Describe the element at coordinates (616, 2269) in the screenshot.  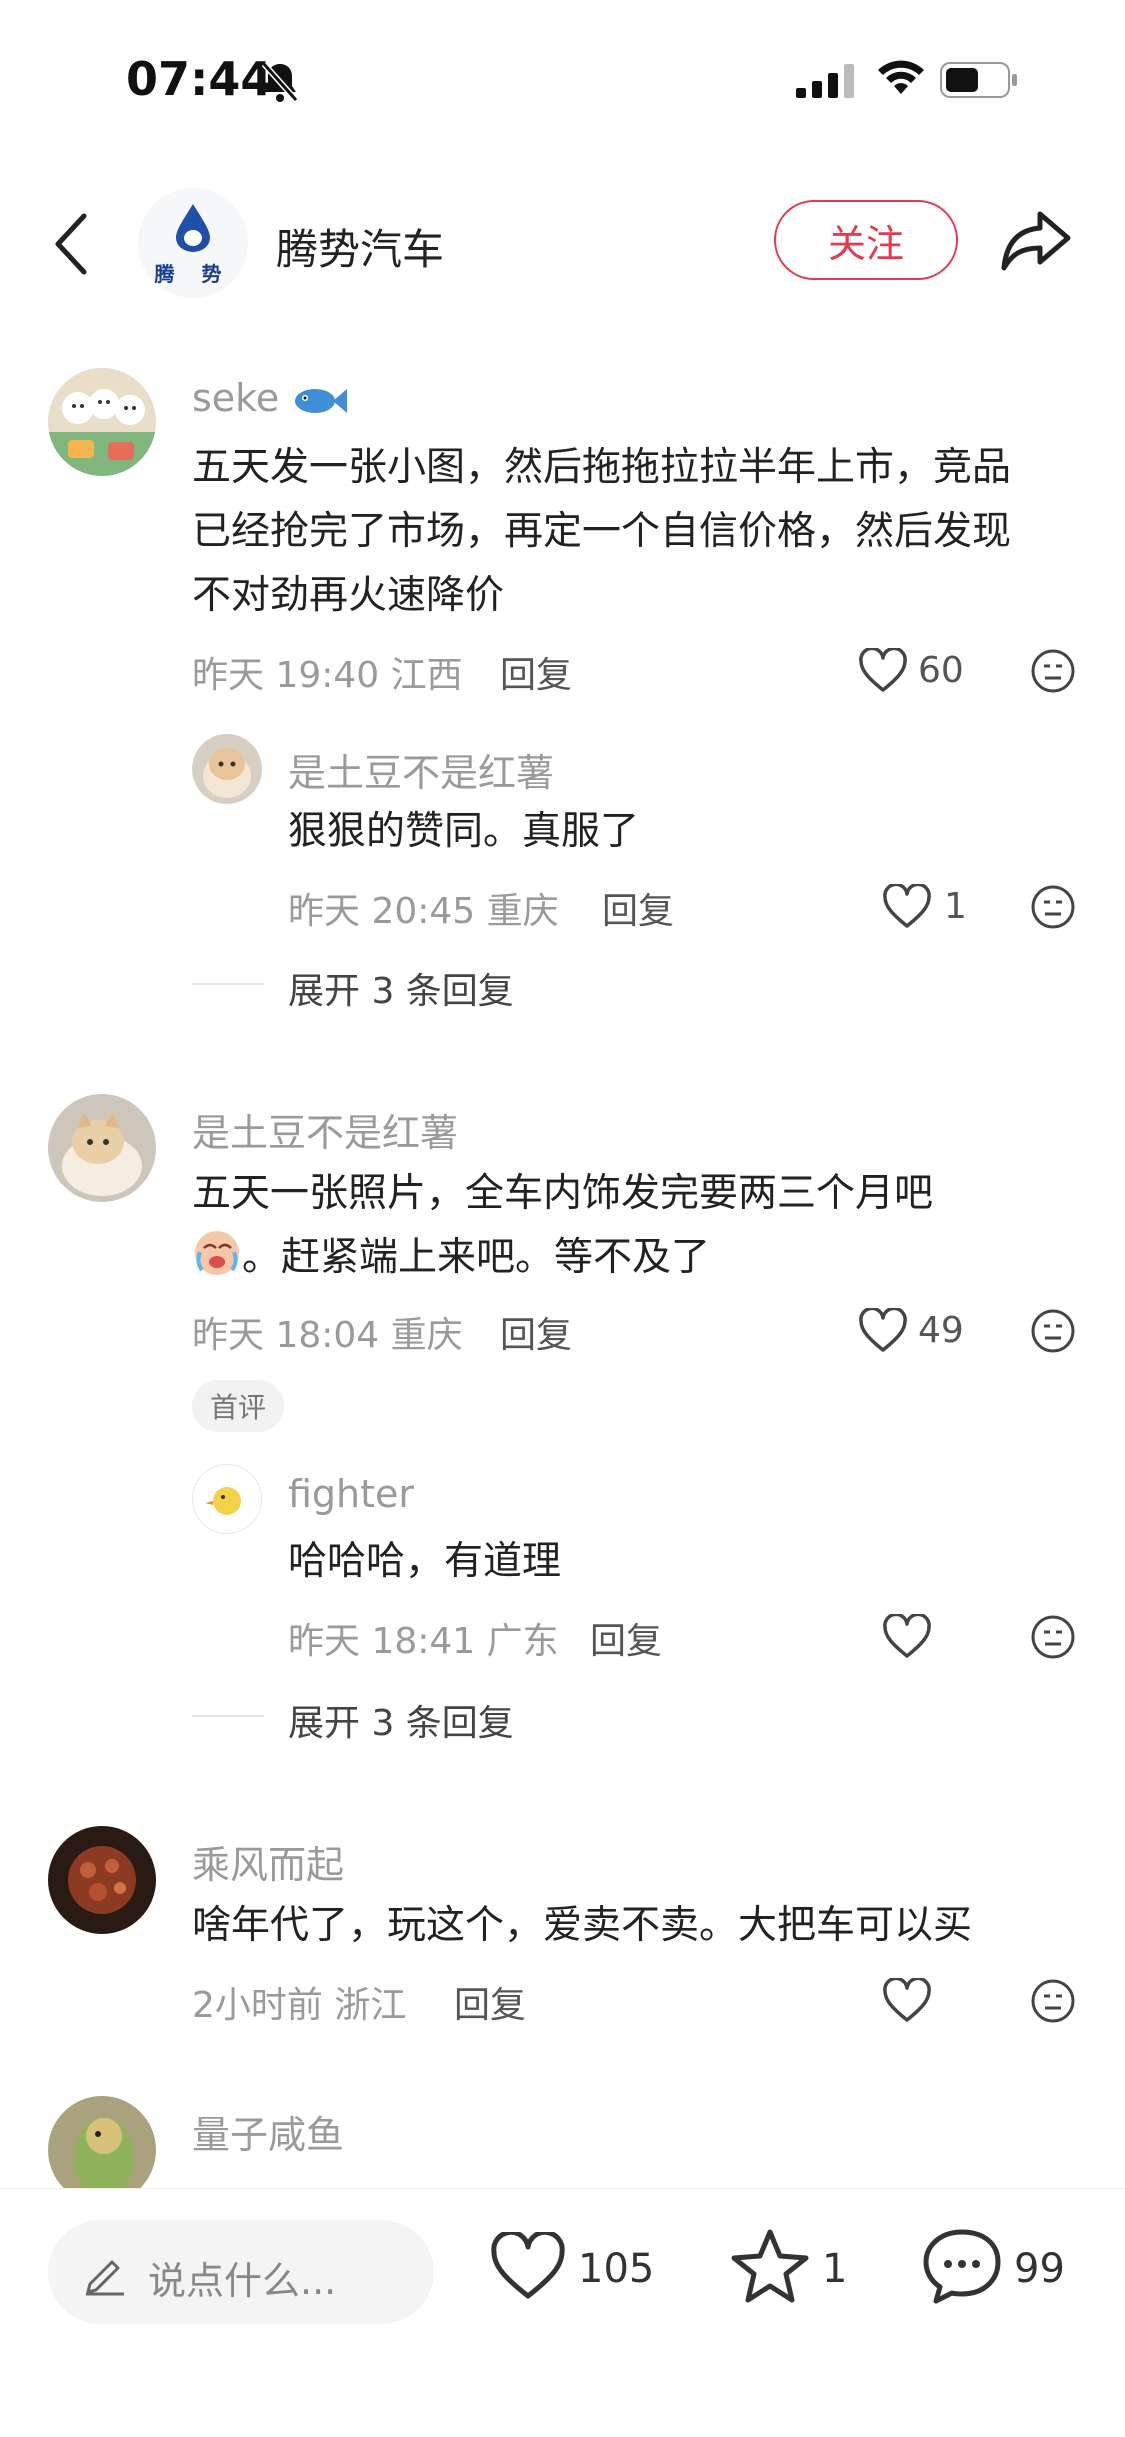
I see `post-like-count: 105` at that location.